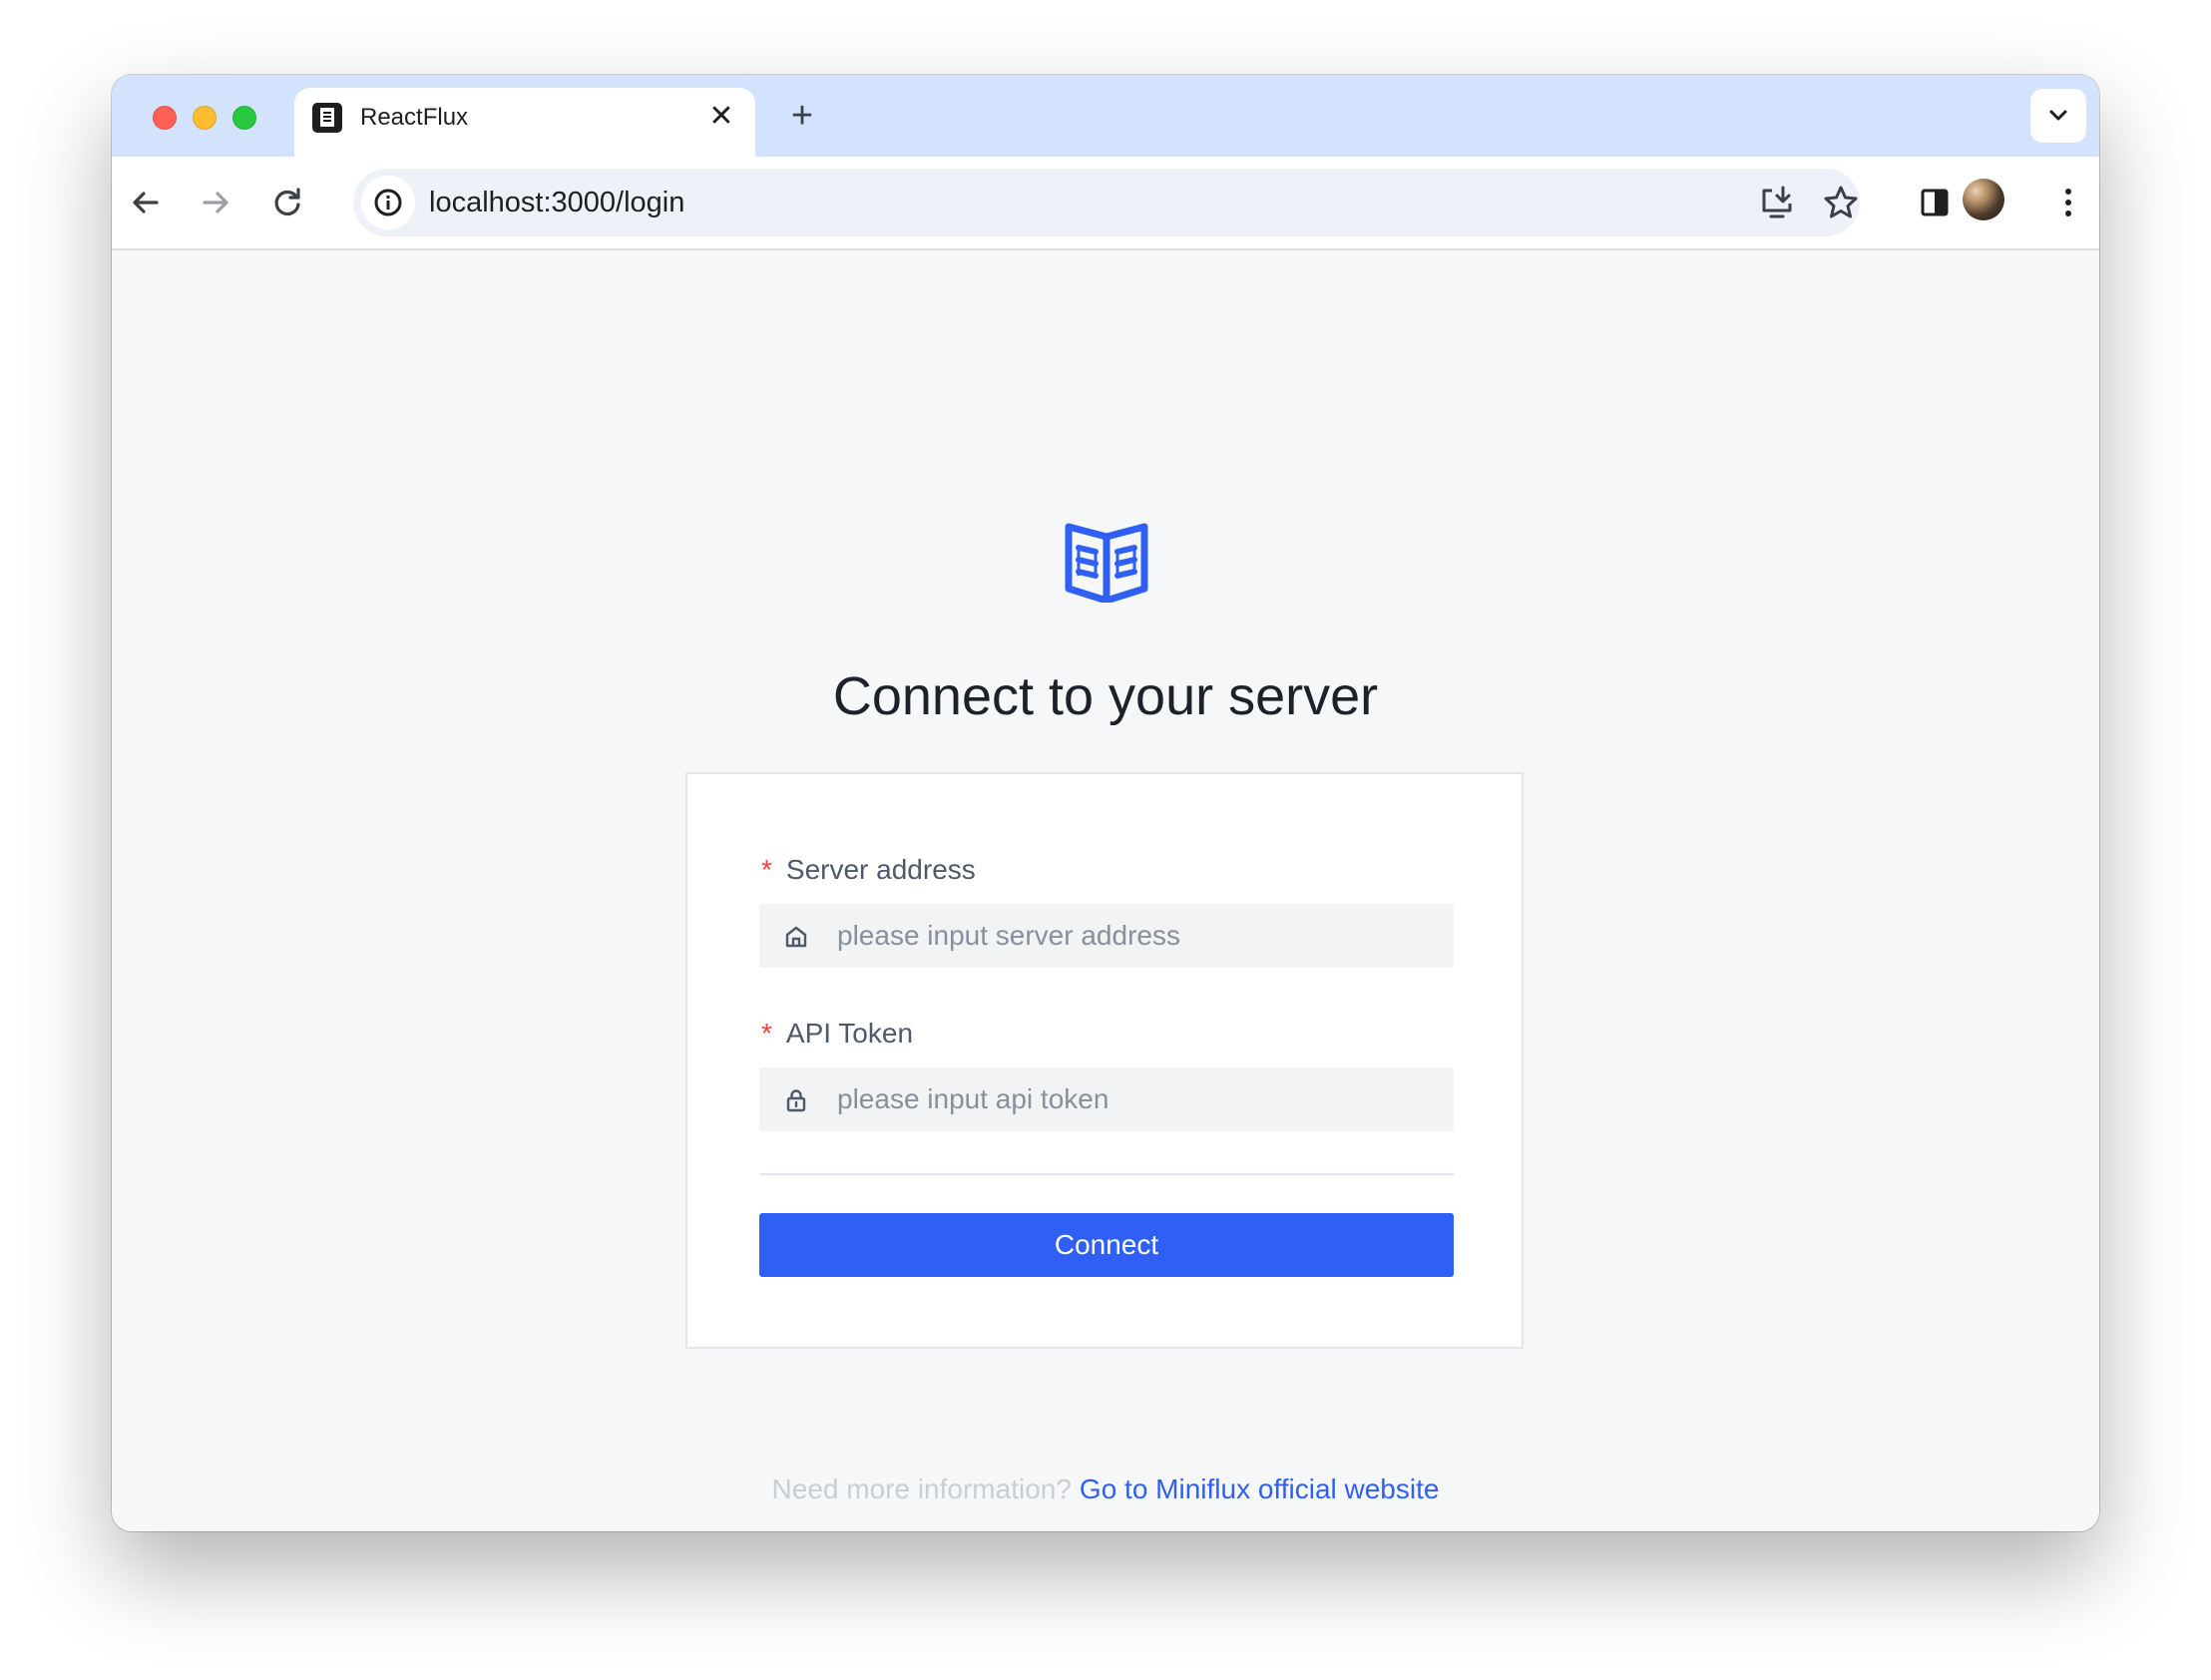  Describe the element at coordinates (922, 1488) in the screenshot. I see `footer-prompt: Need more information?` at that location.